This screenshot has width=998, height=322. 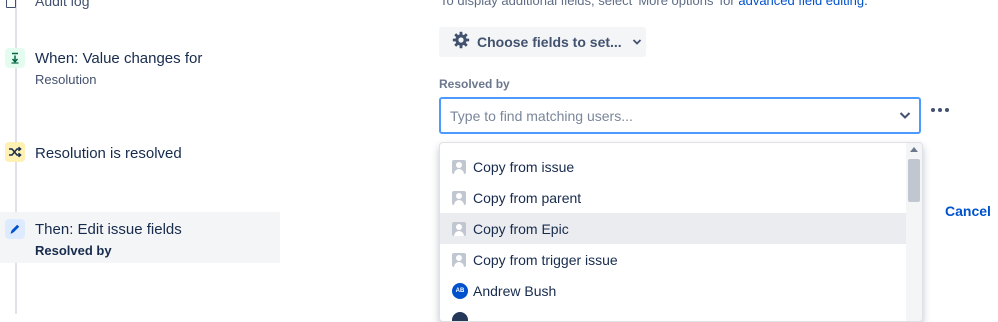 I want to click on trigger-title: When: Value changes for, so click(x=119, y=58).